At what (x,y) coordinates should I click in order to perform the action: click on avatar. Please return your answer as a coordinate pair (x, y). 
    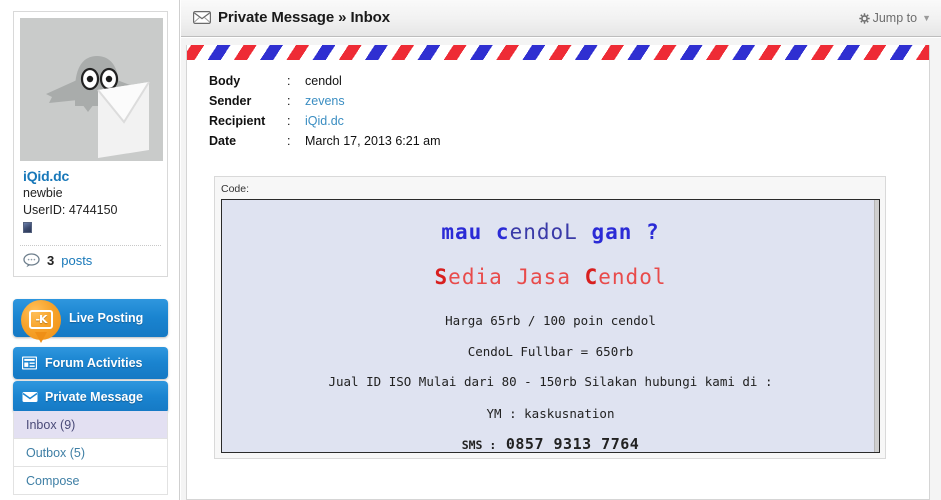
    Looking at the image, I should click on (91, 89).